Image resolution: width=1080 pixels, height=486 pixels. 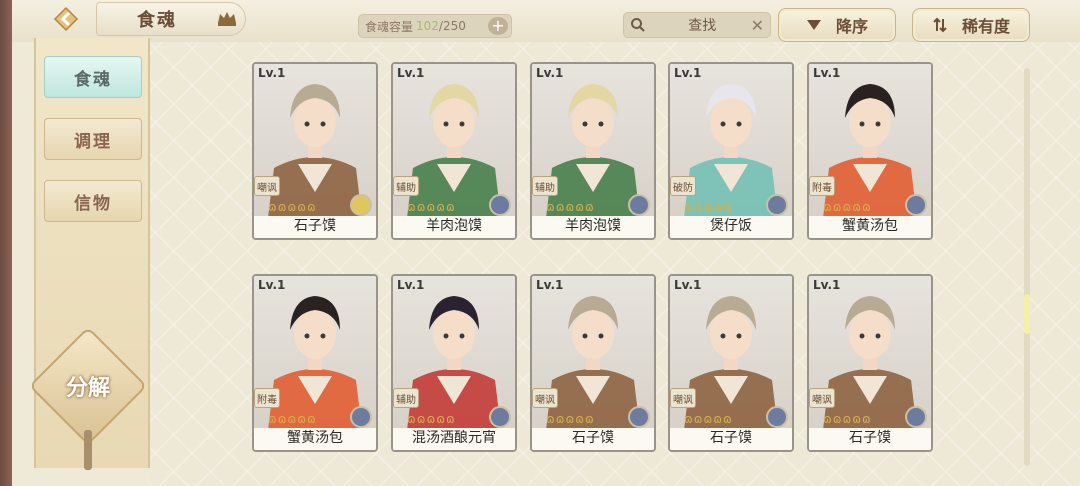 What do you see at coordinates (6, 243) in the screenshot?
I see `left-frame` at bounding box center [6, 243].